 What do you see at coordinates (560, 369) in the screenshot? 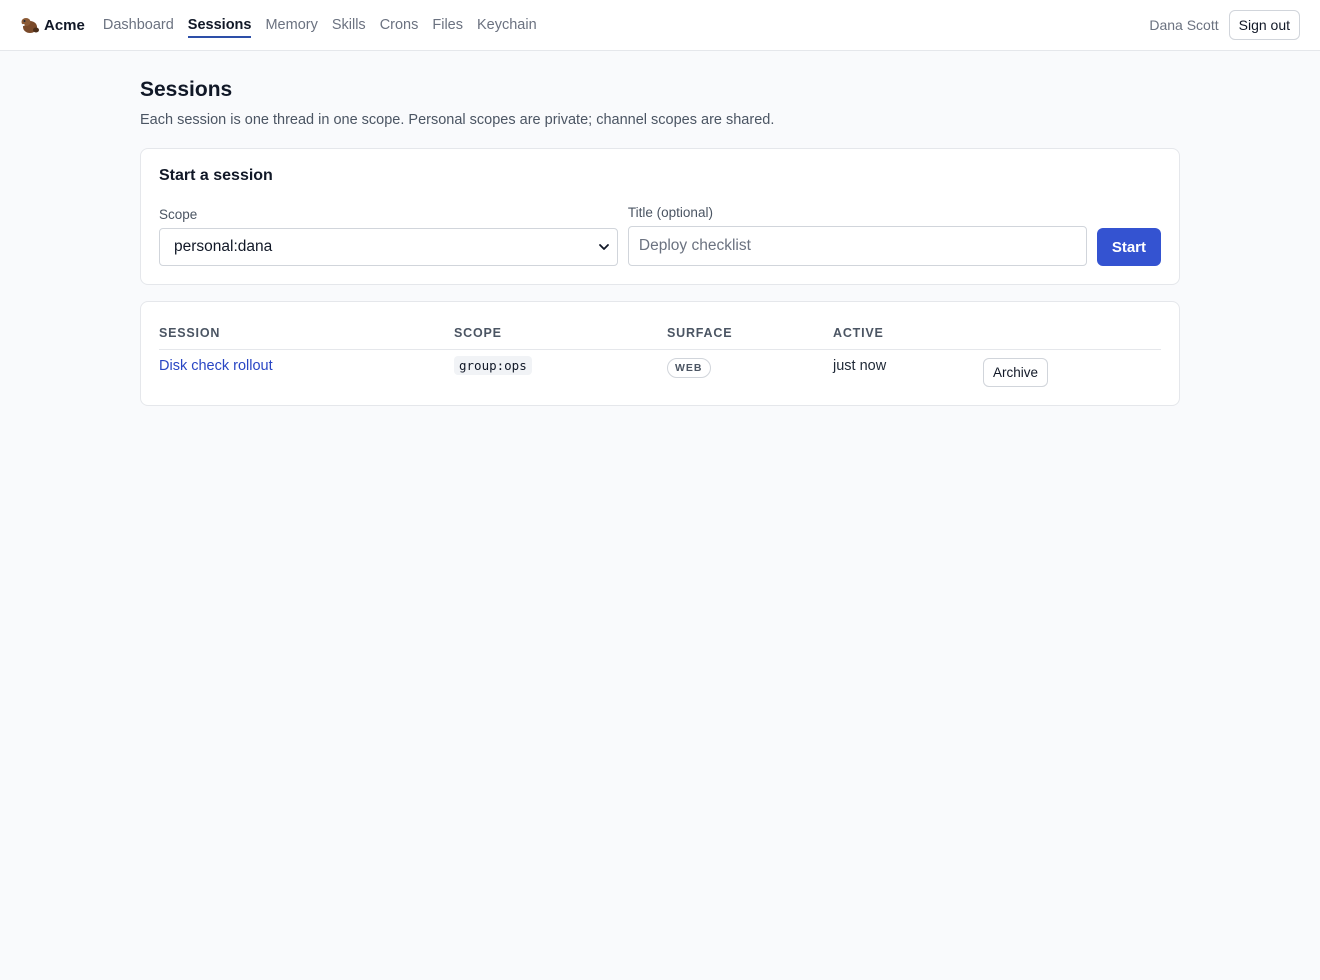
I see `scope-cell: group:ops` at bounding box center [560, 369].